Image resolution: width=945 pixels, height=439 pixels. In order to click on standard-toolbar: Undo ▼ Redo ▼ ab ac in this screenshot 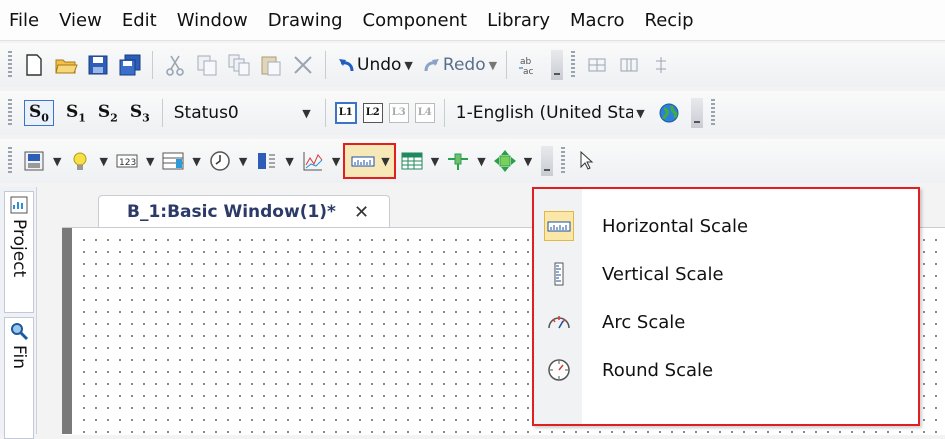, I will do `click(472, 65)`.